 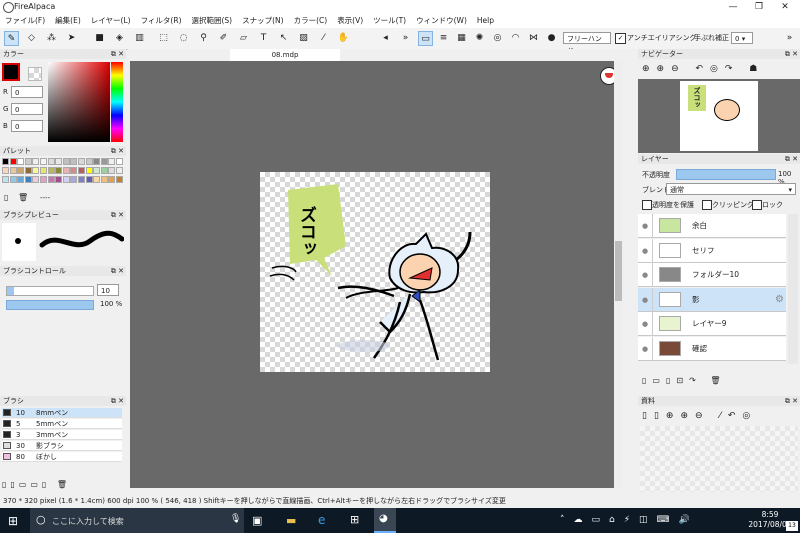 I want to click on menu-snap: スナップ(N), so click(x=262, y=21).